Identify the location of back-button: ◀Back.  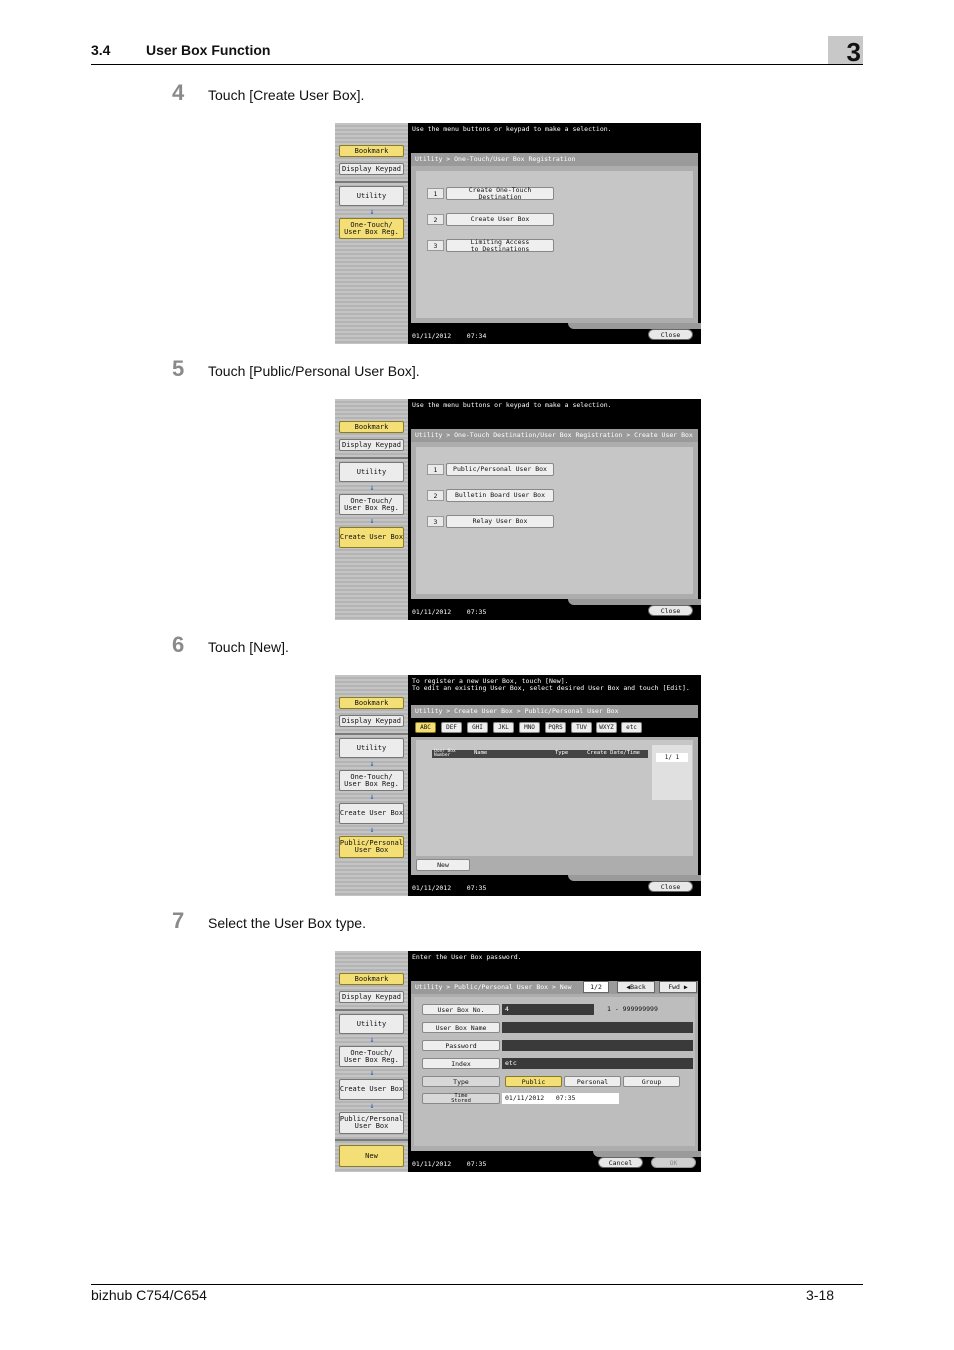
(636, 987).